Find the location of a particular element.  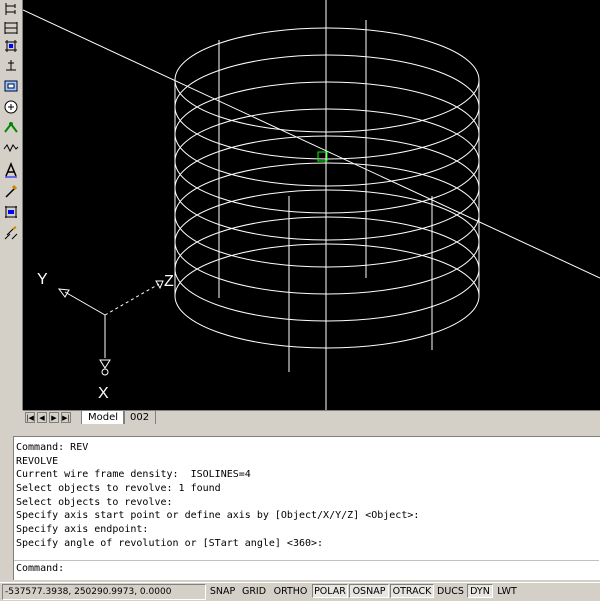

first-tab-button: |◀ is located at coordinates (30, 417).